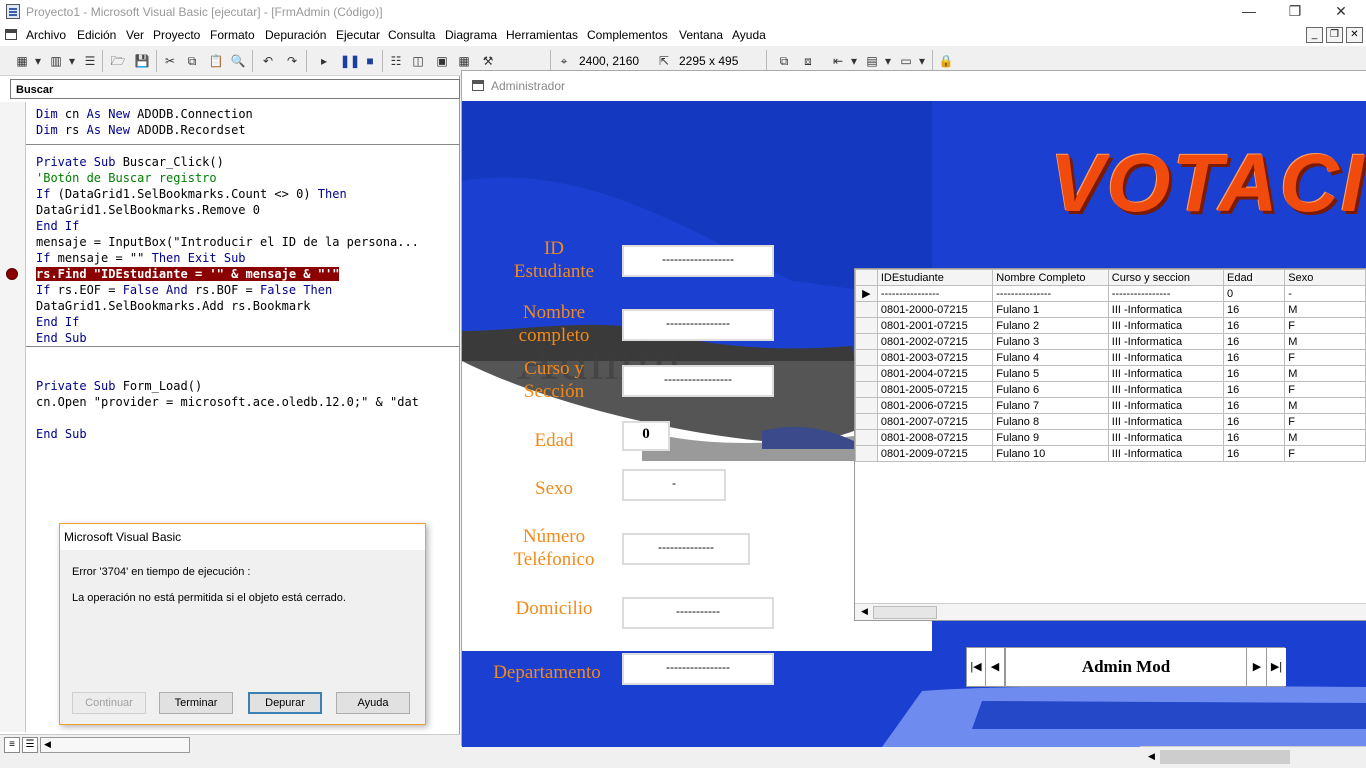 This screenshot has height=768, width=1366. What do you see at coordinates (90, 61) in the screenshot?
I see `menu-editor-icon: ☰` at bounding box center [90, 61].